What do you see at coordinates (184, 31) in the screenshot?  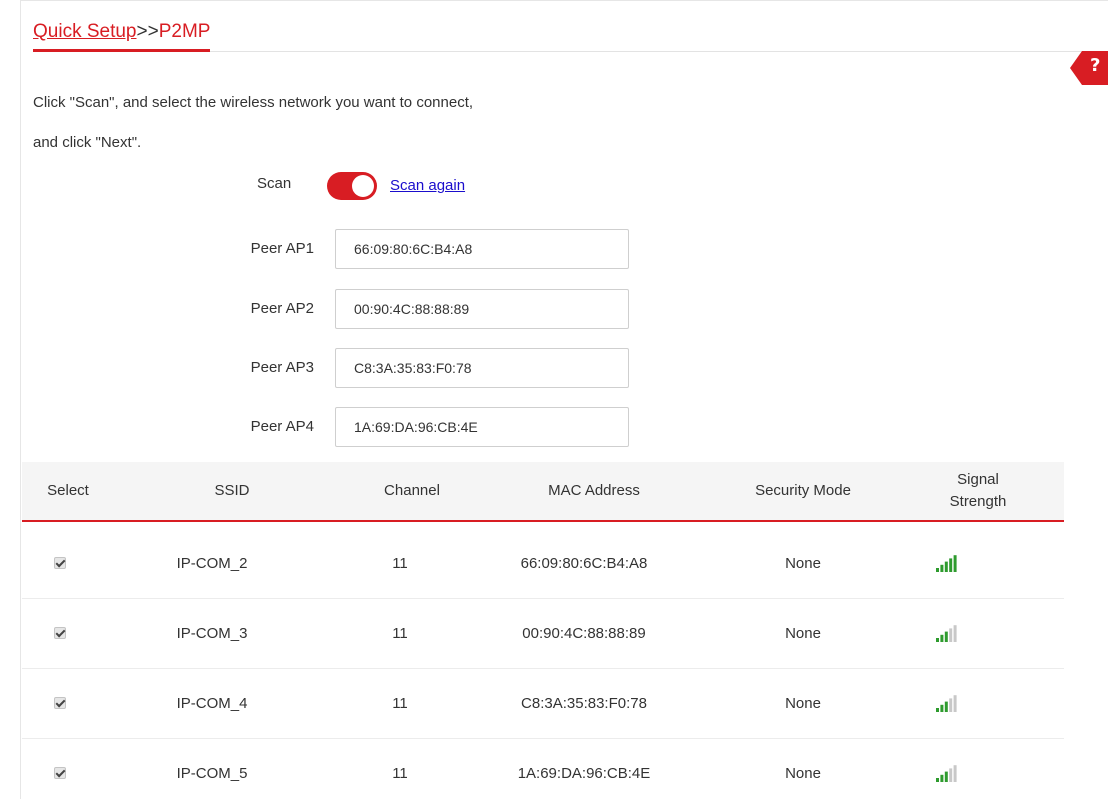 I see `breadcrumb-p2mp: P2MP` at bounding box center [184, 31].